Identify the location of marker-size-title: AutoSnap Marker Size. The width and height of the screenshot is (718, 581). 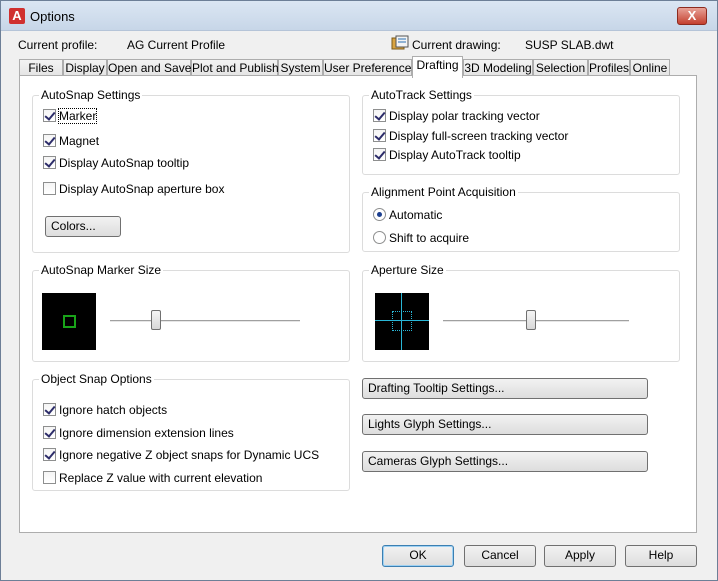
(101, 270).